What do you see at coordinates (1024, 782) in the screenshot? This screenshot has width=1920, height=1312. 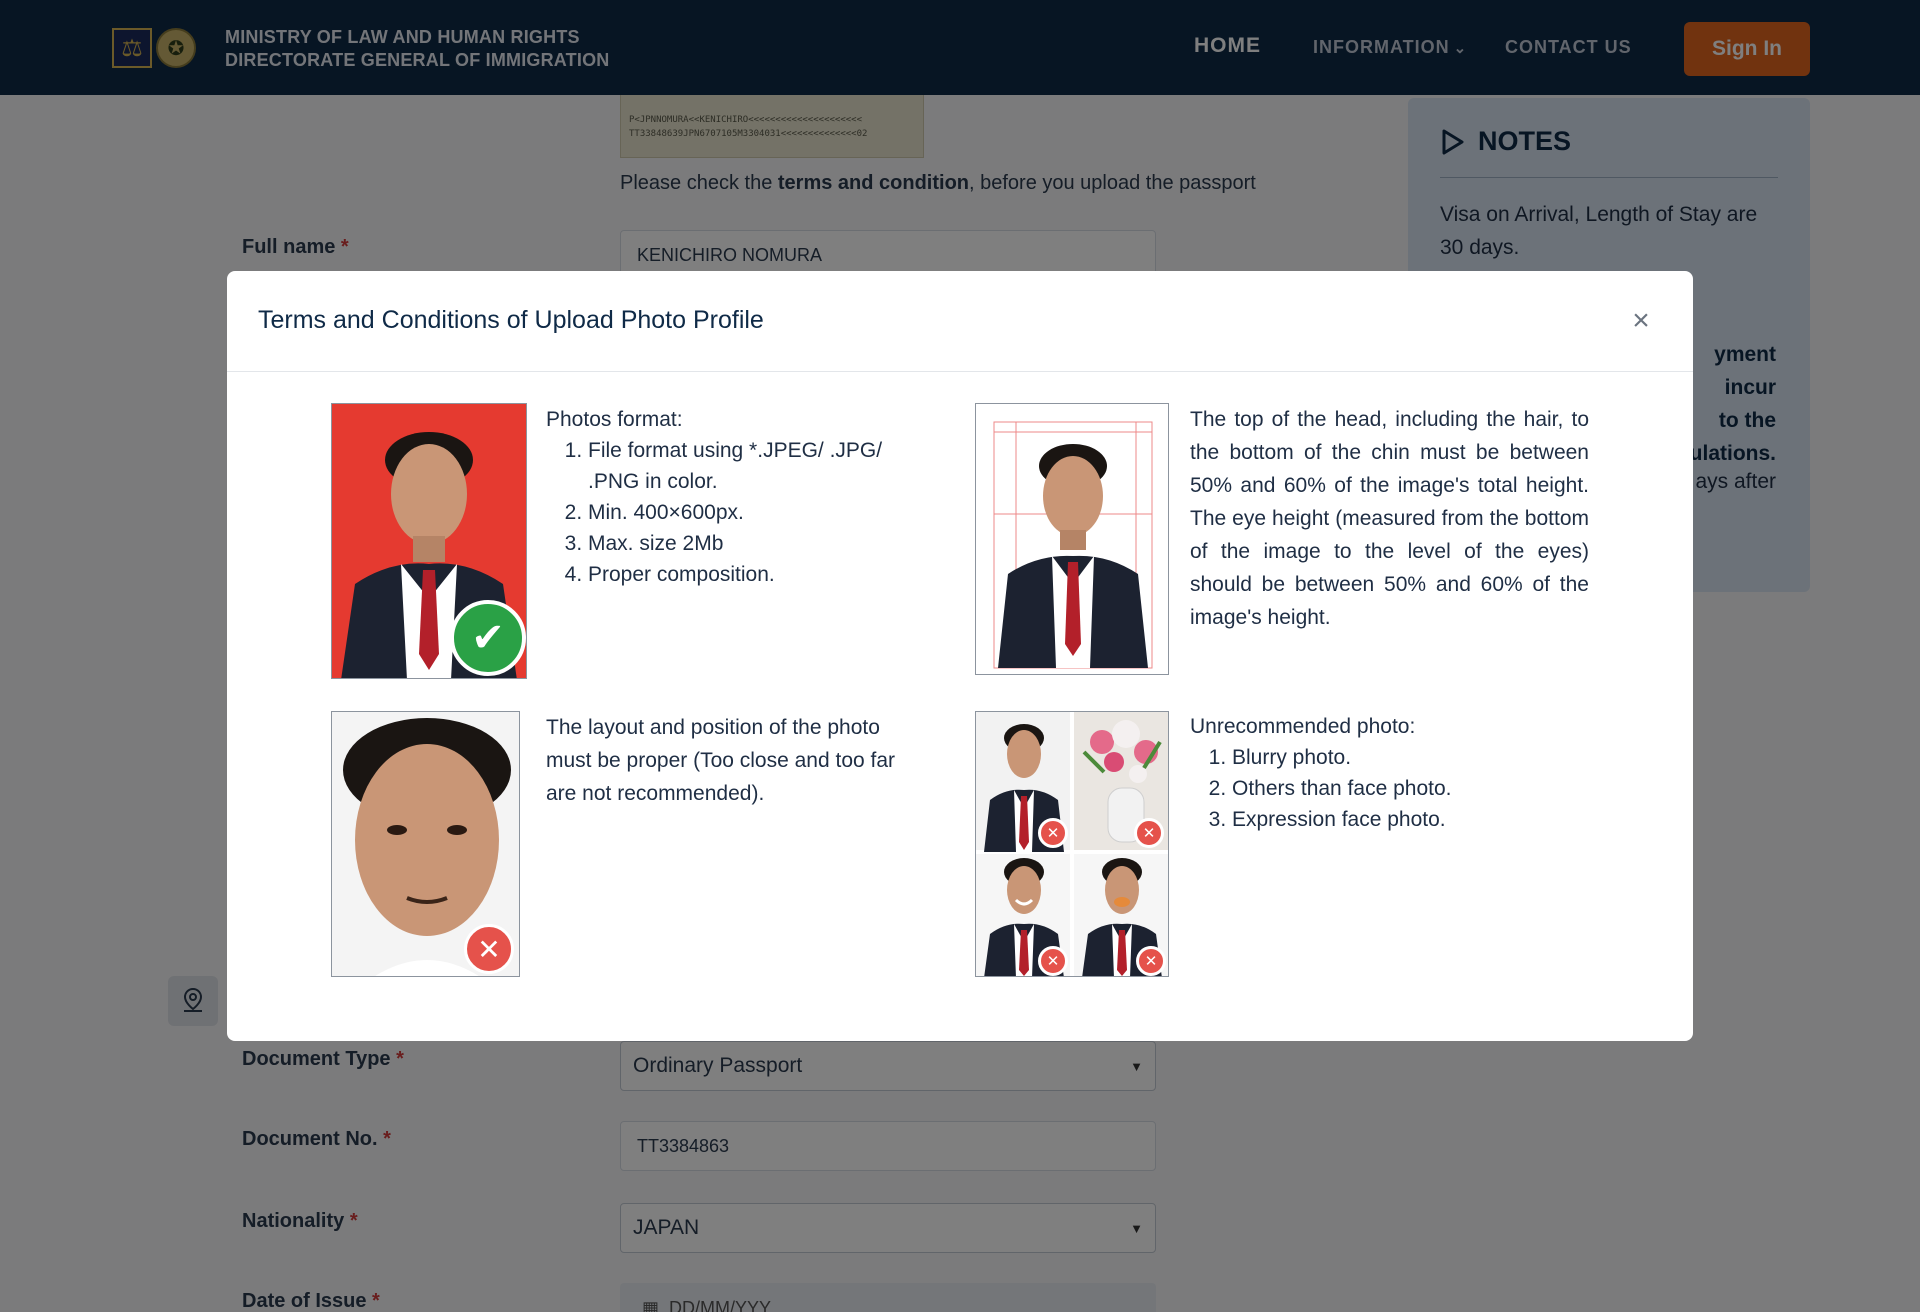 I see `blurry-photo-example: ✕` at bounding box center [1024, 782].